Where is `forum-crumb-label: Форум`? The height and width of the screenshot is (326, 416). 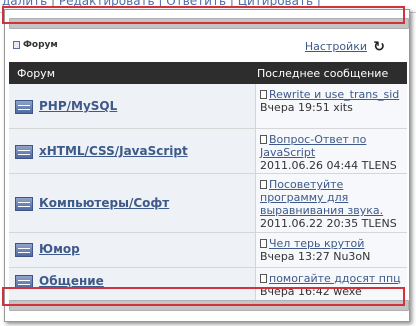 forum-crumb-label: Форум is located at coordinates (40, 45).